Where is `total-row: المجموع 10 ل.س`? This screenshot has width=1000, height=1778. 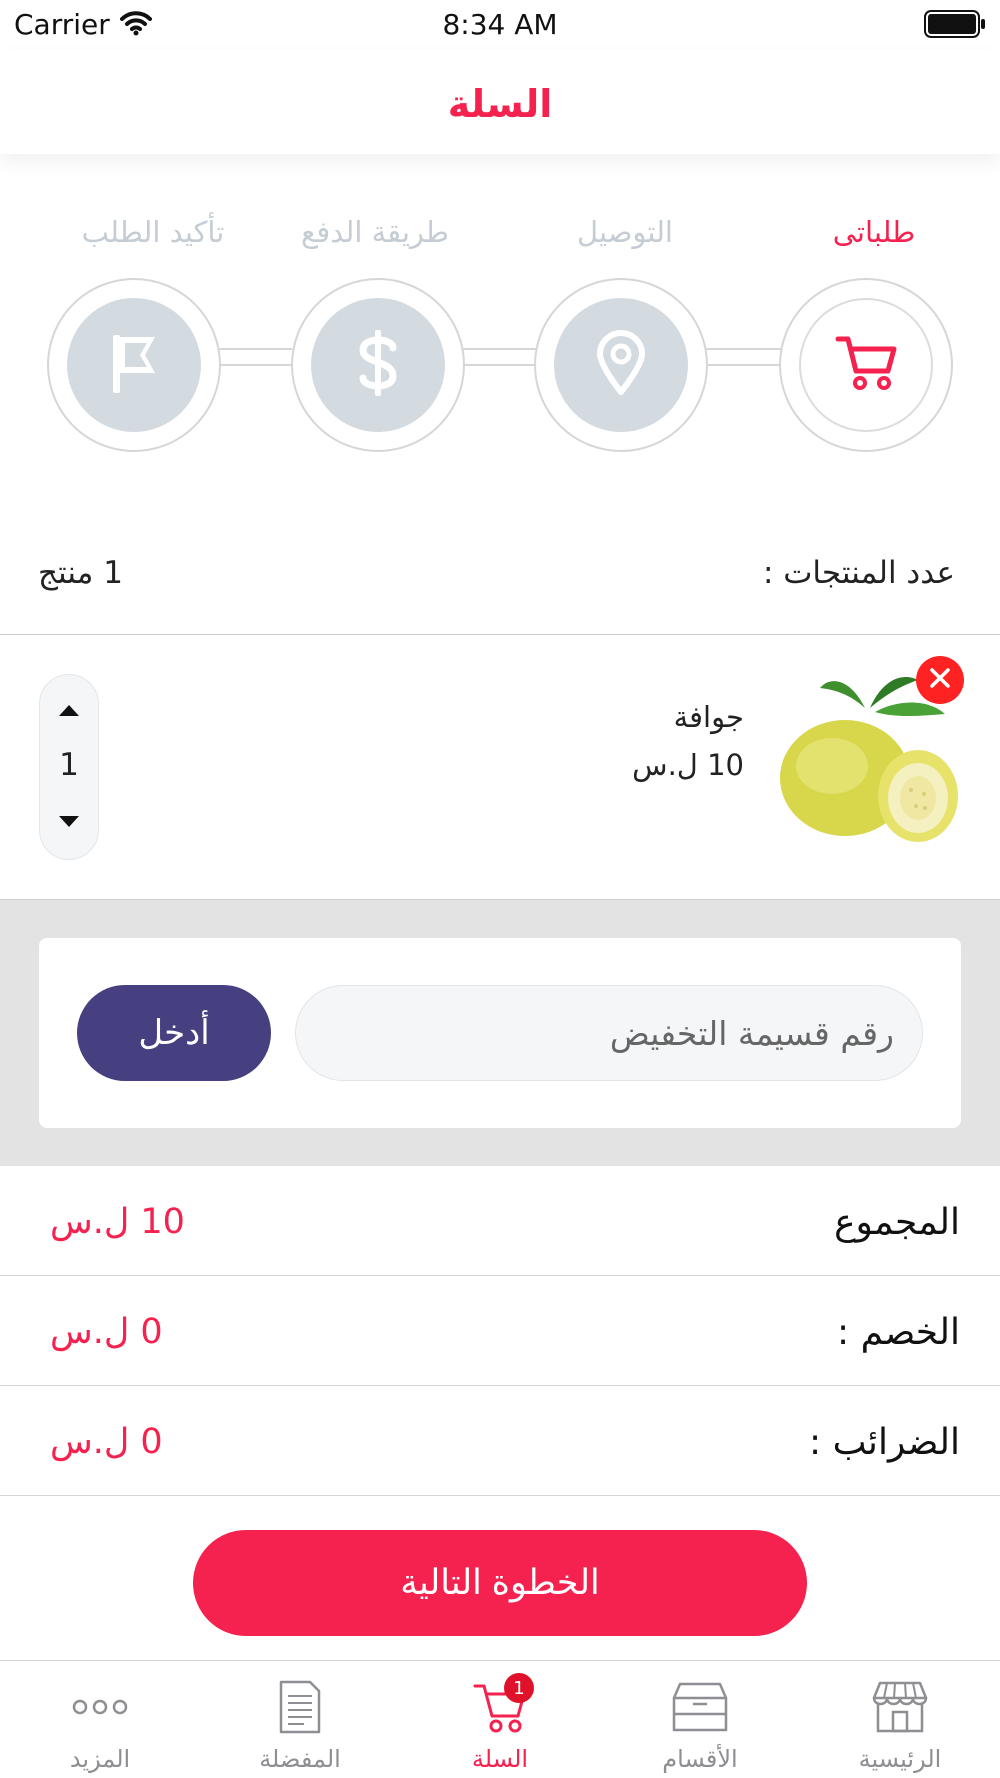 total-row: المجموع 10 ل.س is located at coordinates (500, 1221).